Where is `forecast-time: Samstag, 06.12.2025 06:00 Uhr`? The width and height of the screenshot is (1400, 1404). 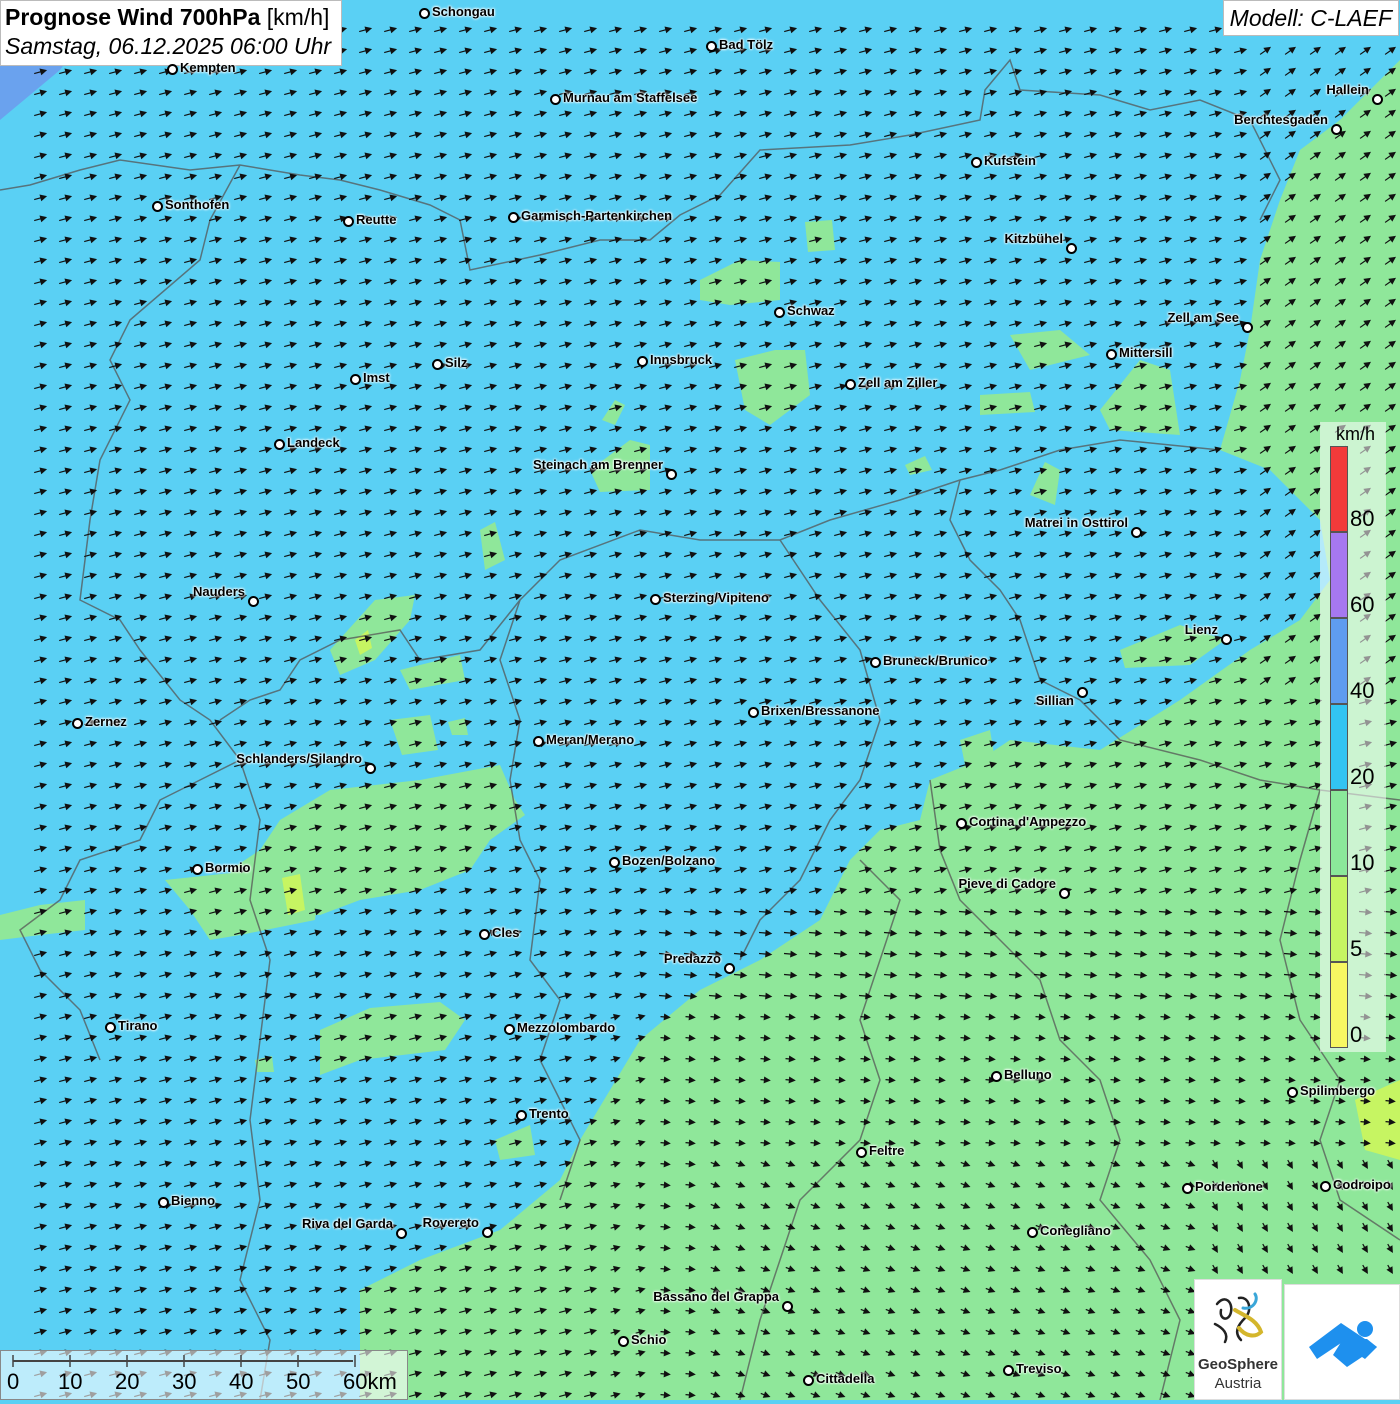 forecast-time: Samstag, 06.12.2025 06:00 Uhr is located at coordinates (168, 46).